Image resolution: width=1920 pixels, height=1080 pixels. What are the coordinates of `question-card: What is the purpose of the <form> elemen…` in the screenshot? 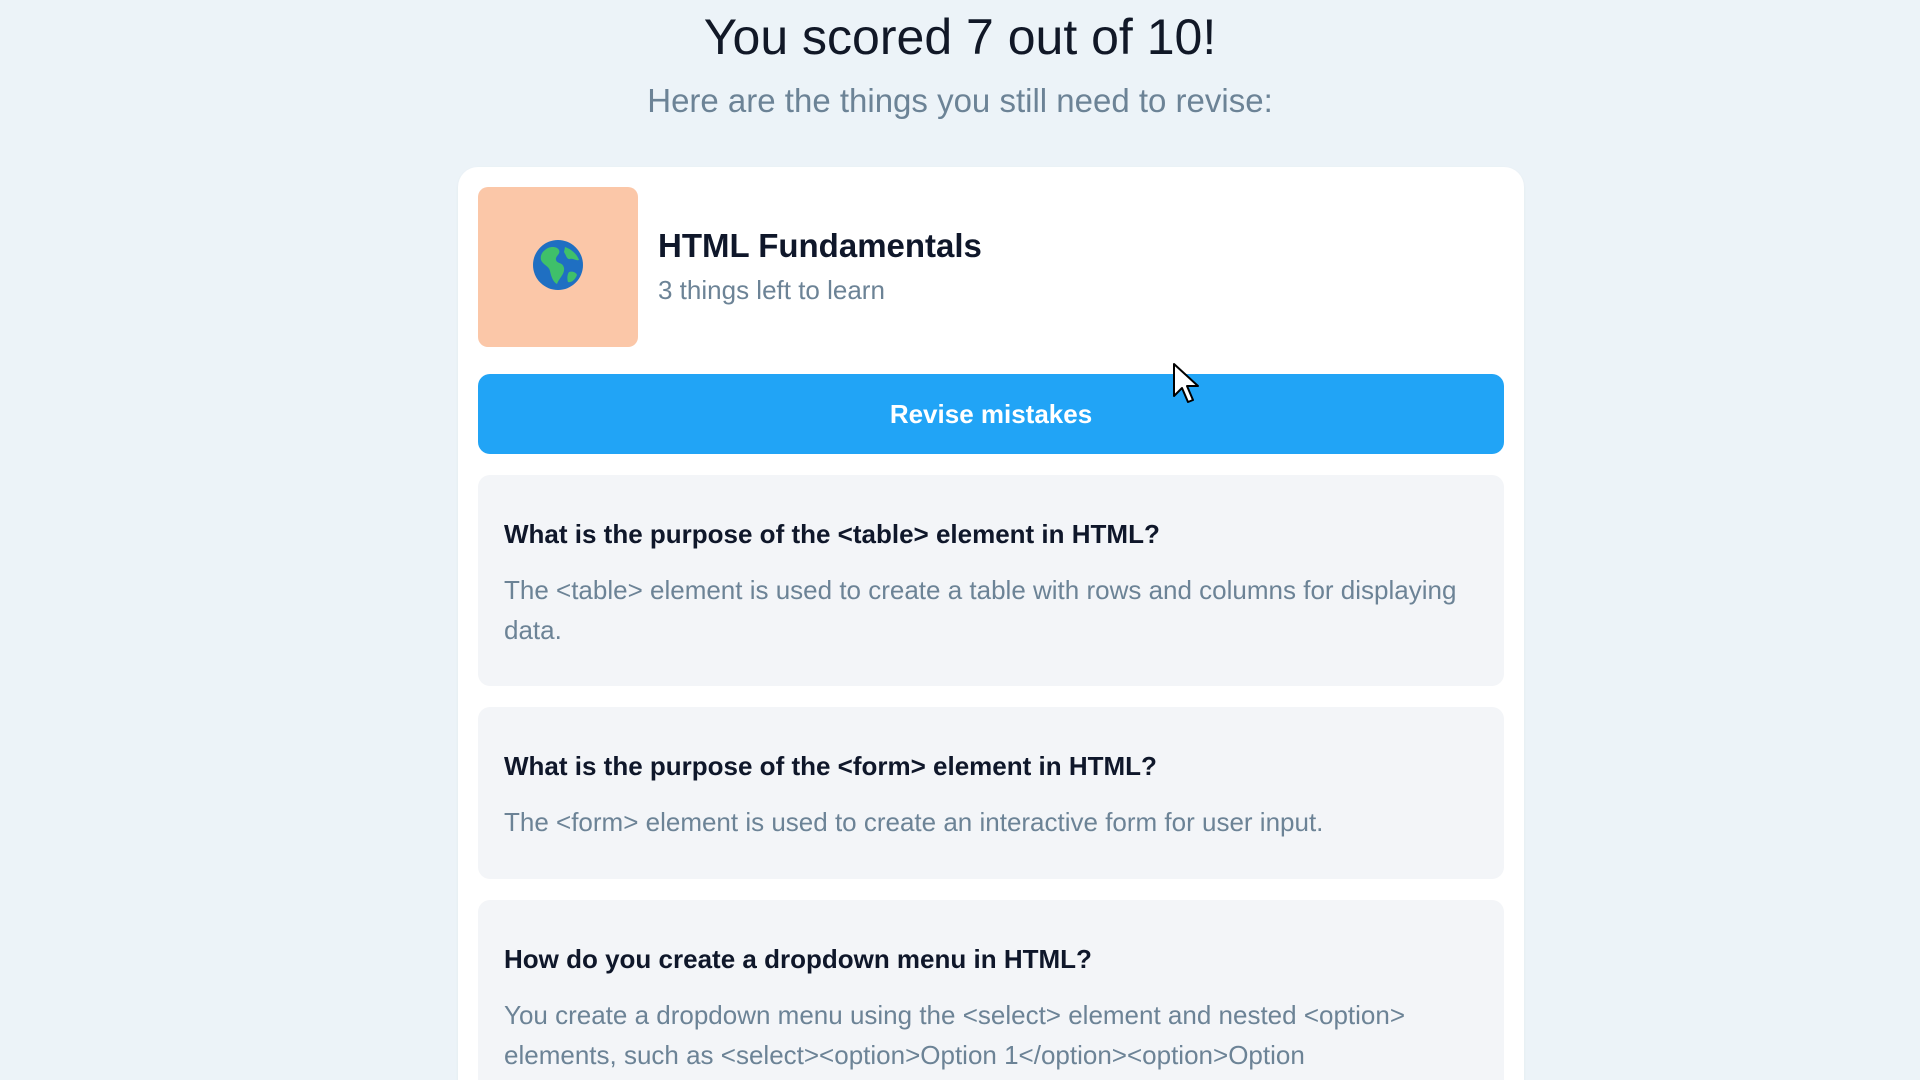 It's located at (991, 793).